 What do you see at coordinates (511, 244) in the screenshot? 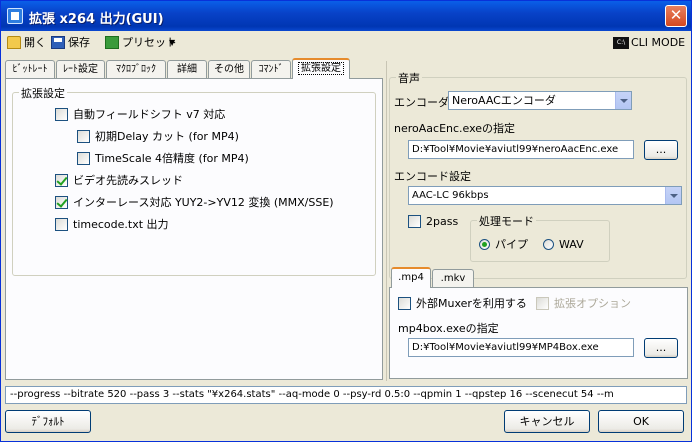
I see `radio-label: パイプ` at bounding box center [511, 244].